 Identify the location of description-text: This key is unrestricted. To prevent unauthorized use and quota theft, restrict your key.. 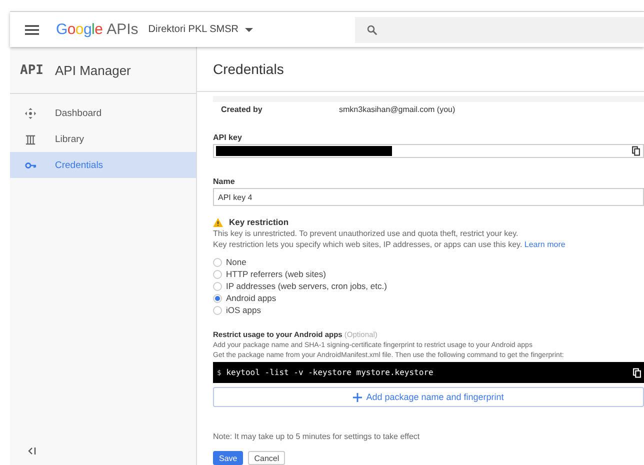
(365, 233).